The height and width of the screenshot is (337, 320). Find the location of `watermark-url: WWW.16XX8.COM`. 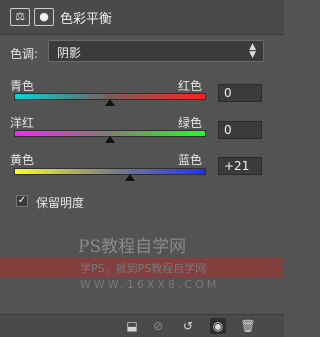

watermark-url: WWW.16XX8.COM is located at coordinates (150, 284).